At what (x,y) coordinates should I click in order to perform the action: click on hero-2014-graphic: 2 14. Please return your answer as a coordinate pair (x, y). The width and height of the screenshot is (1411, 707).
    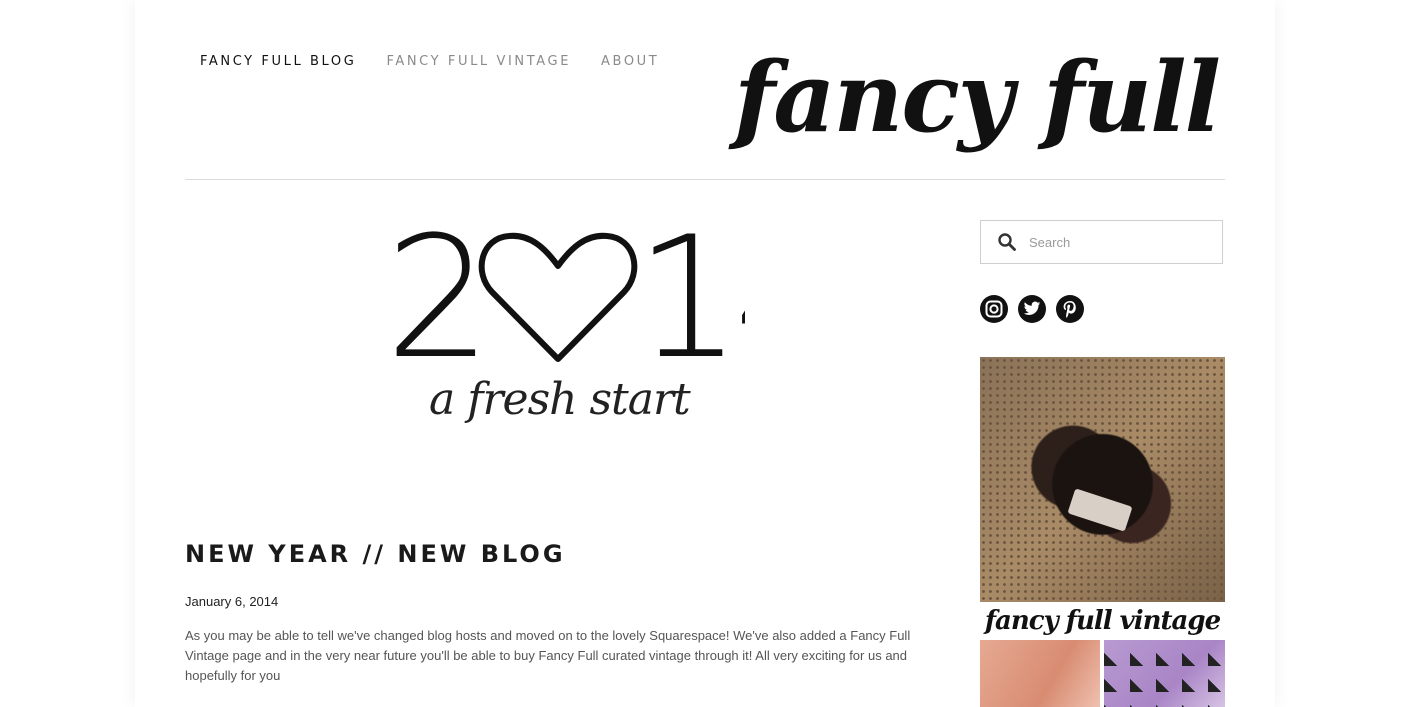
    Looking at the image, I should click on (565, 297).